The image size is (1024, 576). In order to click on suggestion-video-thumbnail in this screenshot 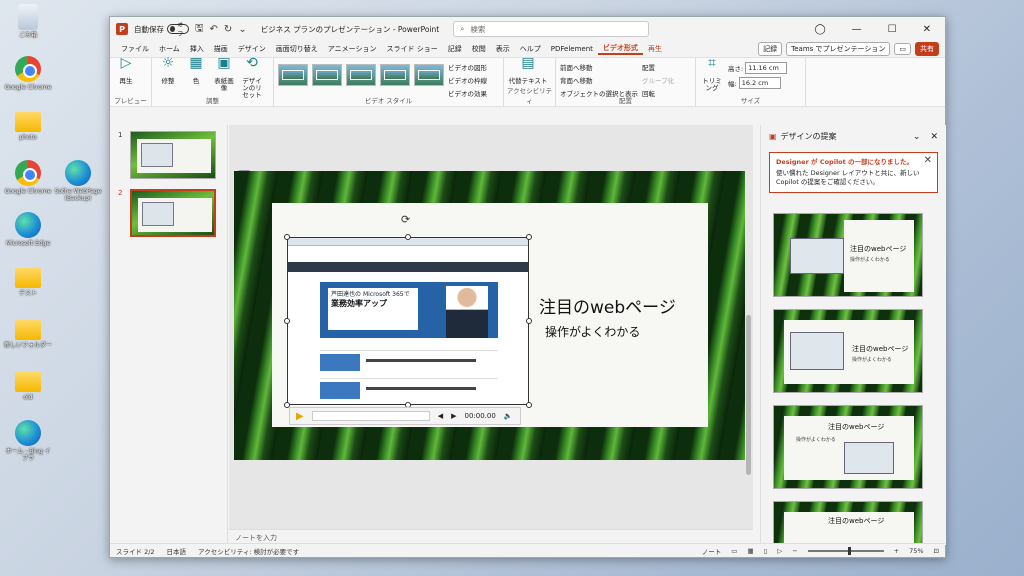, I will do `click(817, 256)`.